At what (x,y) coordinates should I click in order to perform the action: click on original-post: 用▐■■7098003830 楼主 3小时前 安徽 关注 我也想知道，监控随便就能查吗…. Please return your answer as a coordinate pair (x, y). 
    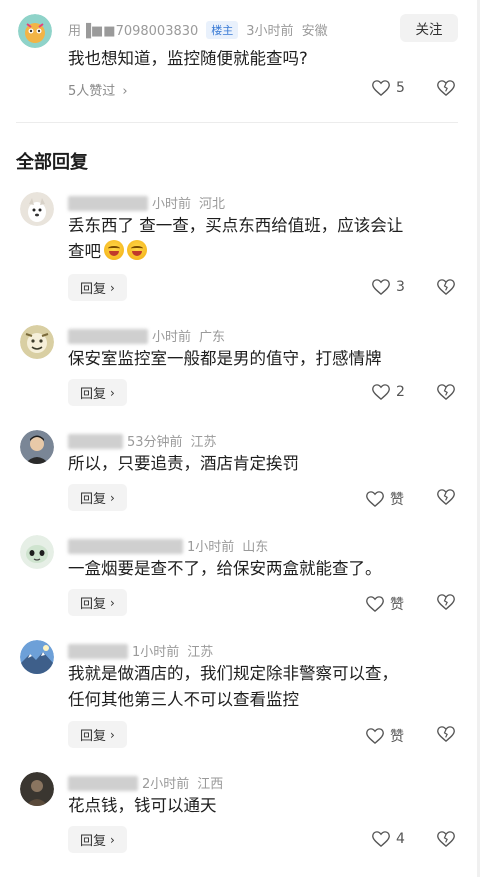
    Looking at the image, I should click on (240, 59).